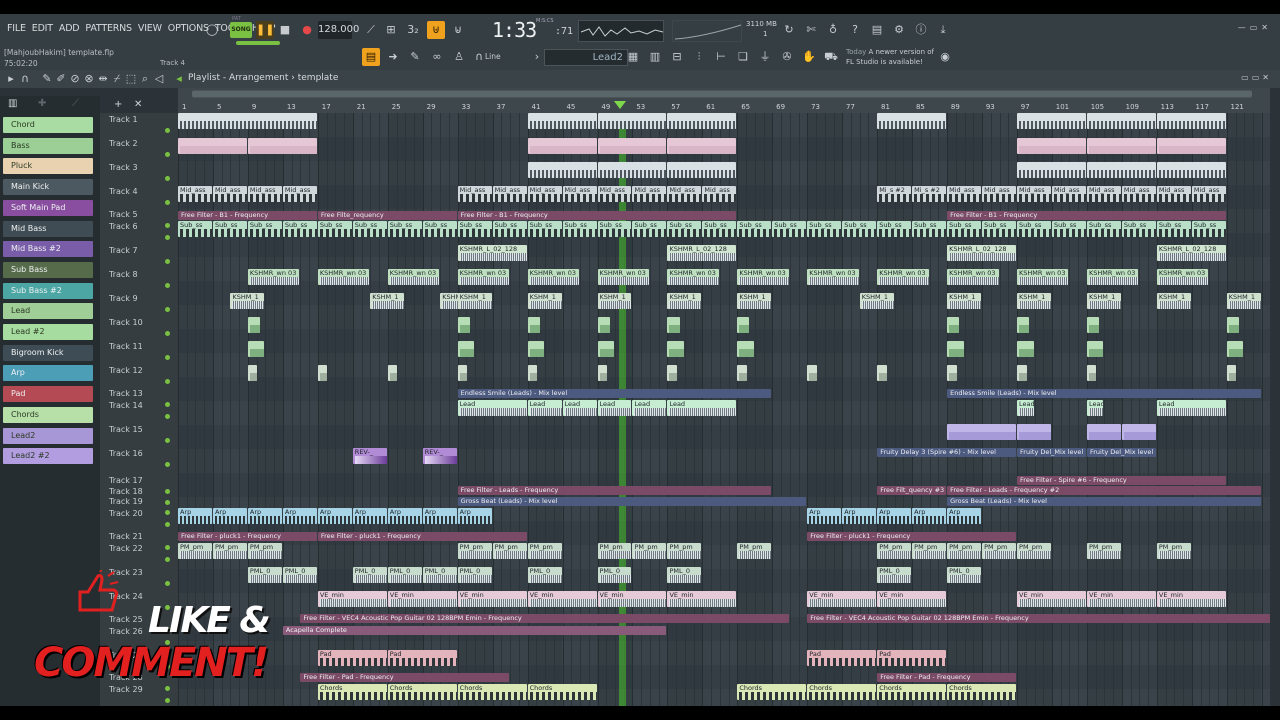 This screenshot has height=720, width=1280. Describe the element at coordinates (855, 30) in the screenshot. I see `help-icon: ?` at that location.